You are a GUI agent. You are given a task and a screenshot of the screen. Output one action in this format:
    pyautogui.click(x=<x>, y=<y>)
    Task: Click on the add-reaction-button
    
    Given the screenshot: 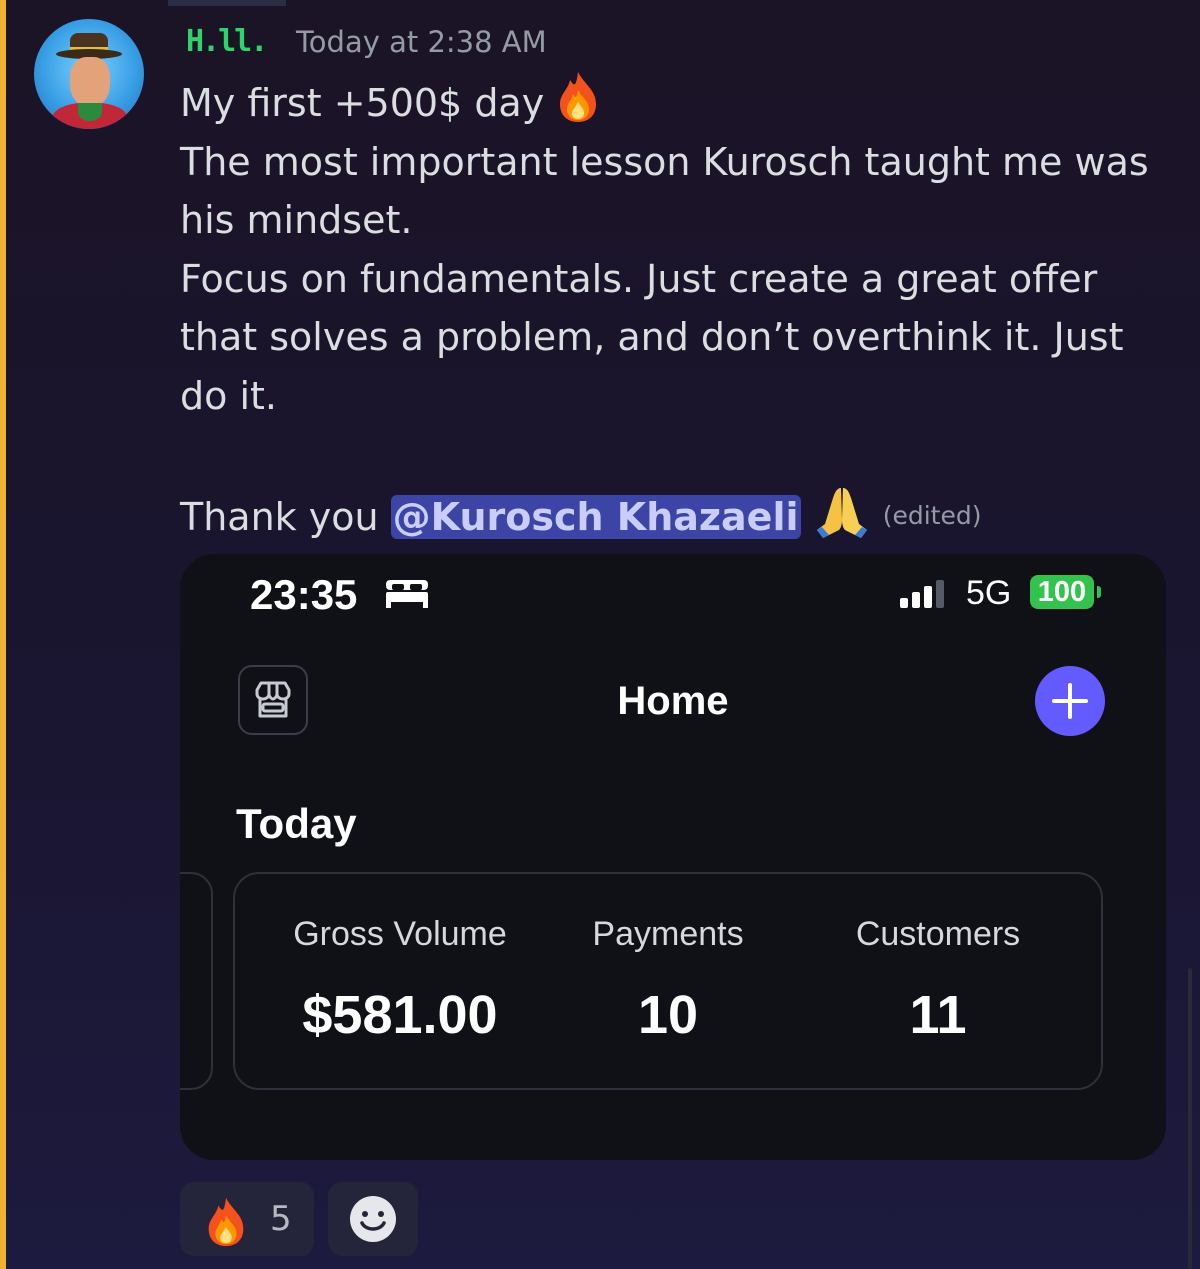 What is the action you would take?
    pyautogui.click(x=373, y=1219)
    